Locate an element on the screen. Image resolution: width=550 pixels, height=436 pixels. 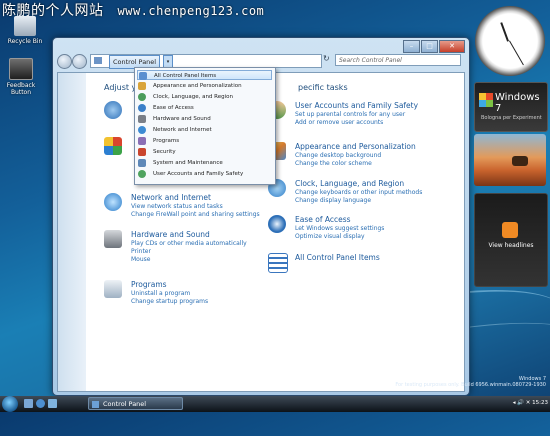
feedback-icon is located at coordinates (21, 69).